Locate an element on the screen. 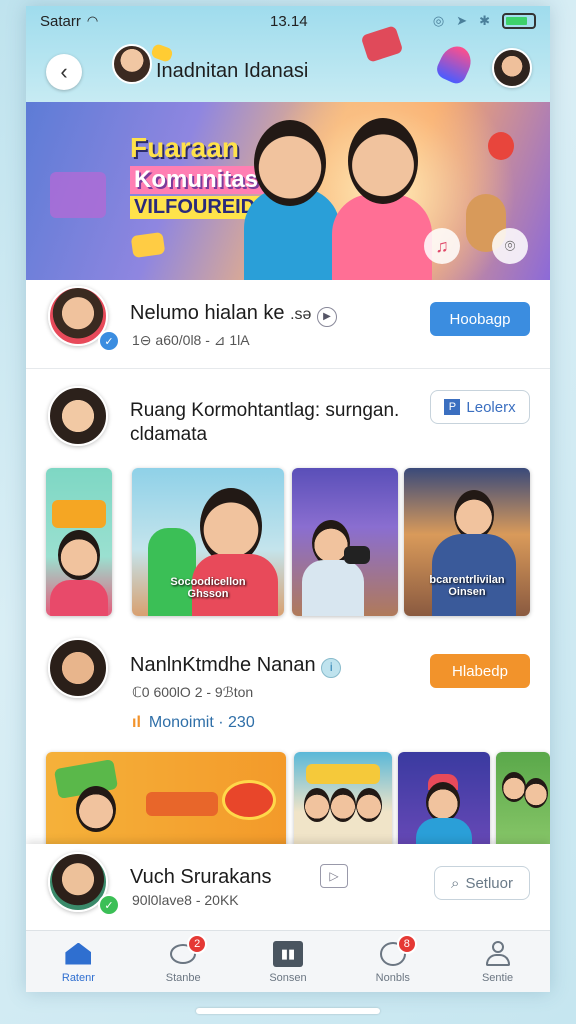 The height and width of the screenshot is (1024, 576). location-button: ⌾ is located at coordinates (510, 246).